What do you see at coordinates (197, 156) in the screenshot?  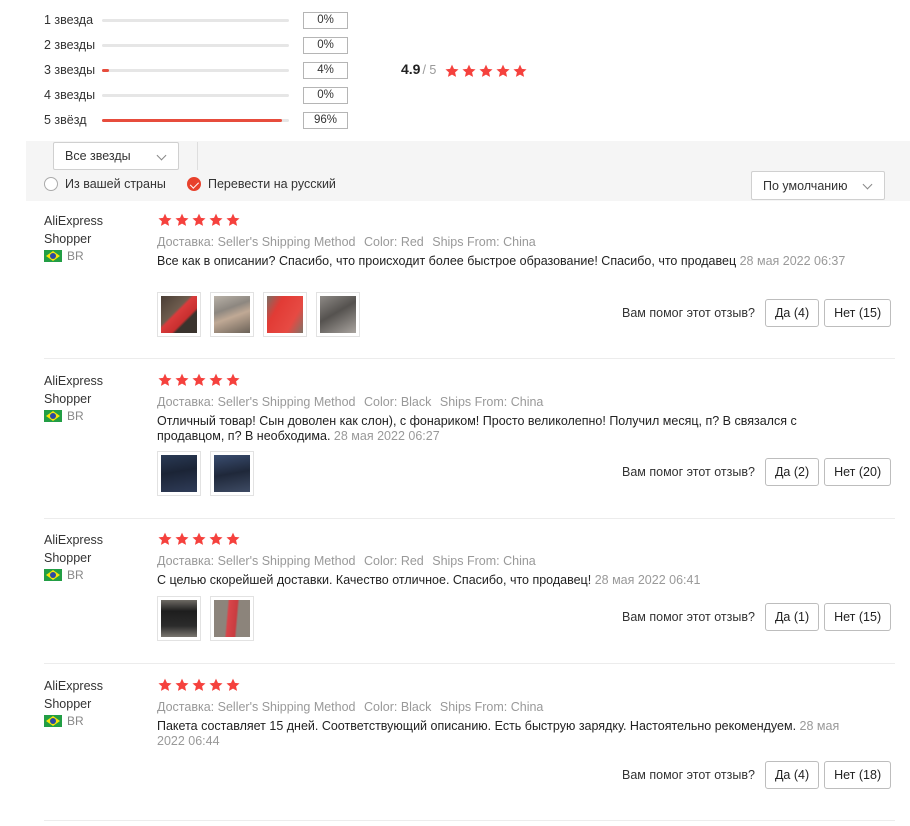 I see `divider` at bounding box center [197, 156].